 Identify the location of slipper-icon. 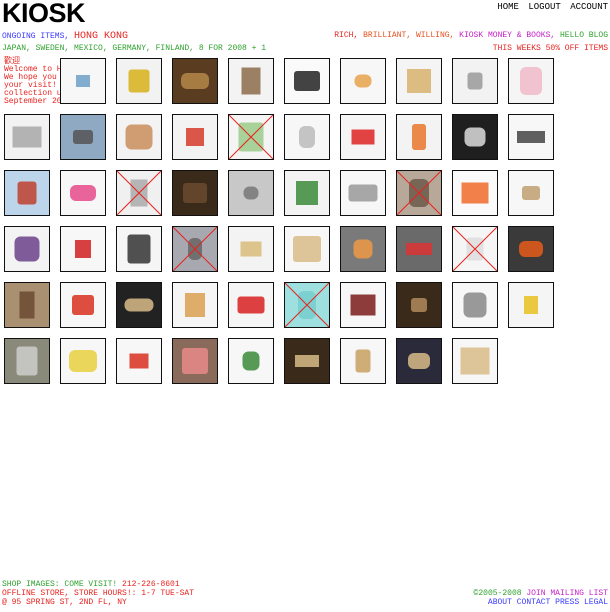
(27, 249).